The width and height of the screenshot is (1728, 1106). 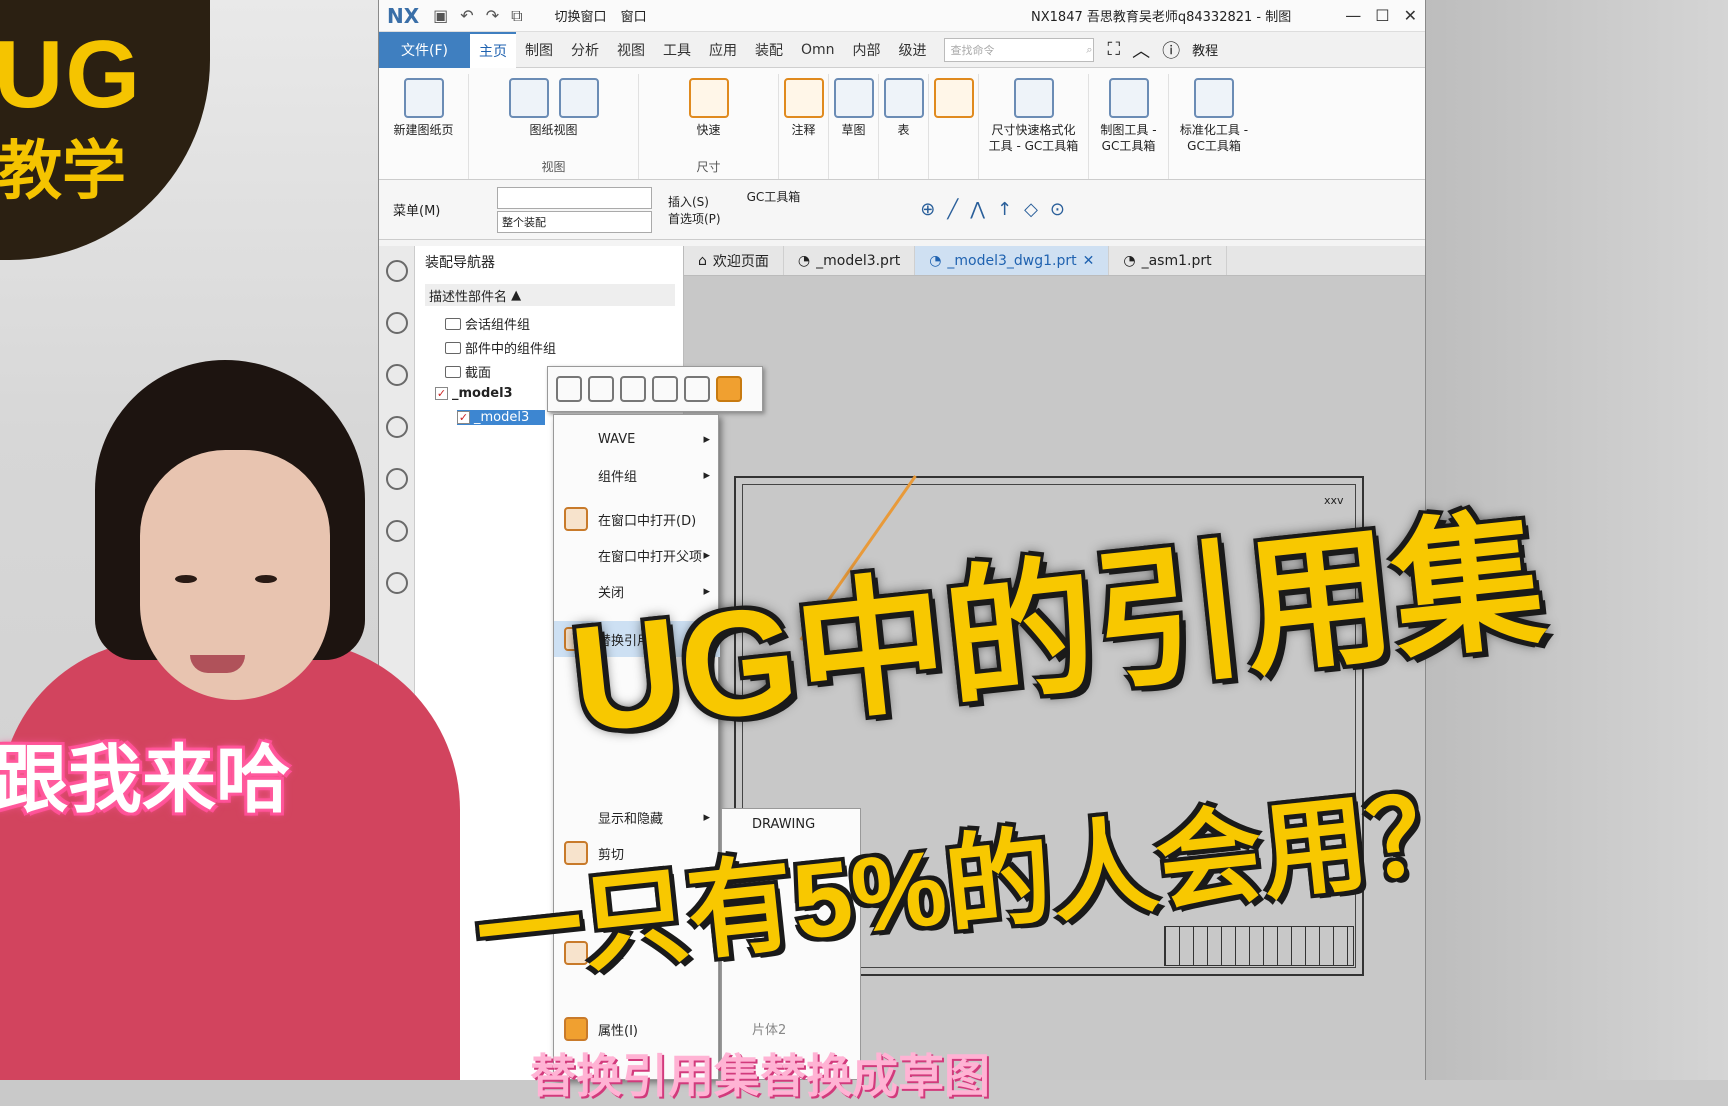 What do you see at coordinates (1141, 50) in the screenshot?
I see `collapse-ribbon-icon: ︿` at bounding box center [1141, 50].